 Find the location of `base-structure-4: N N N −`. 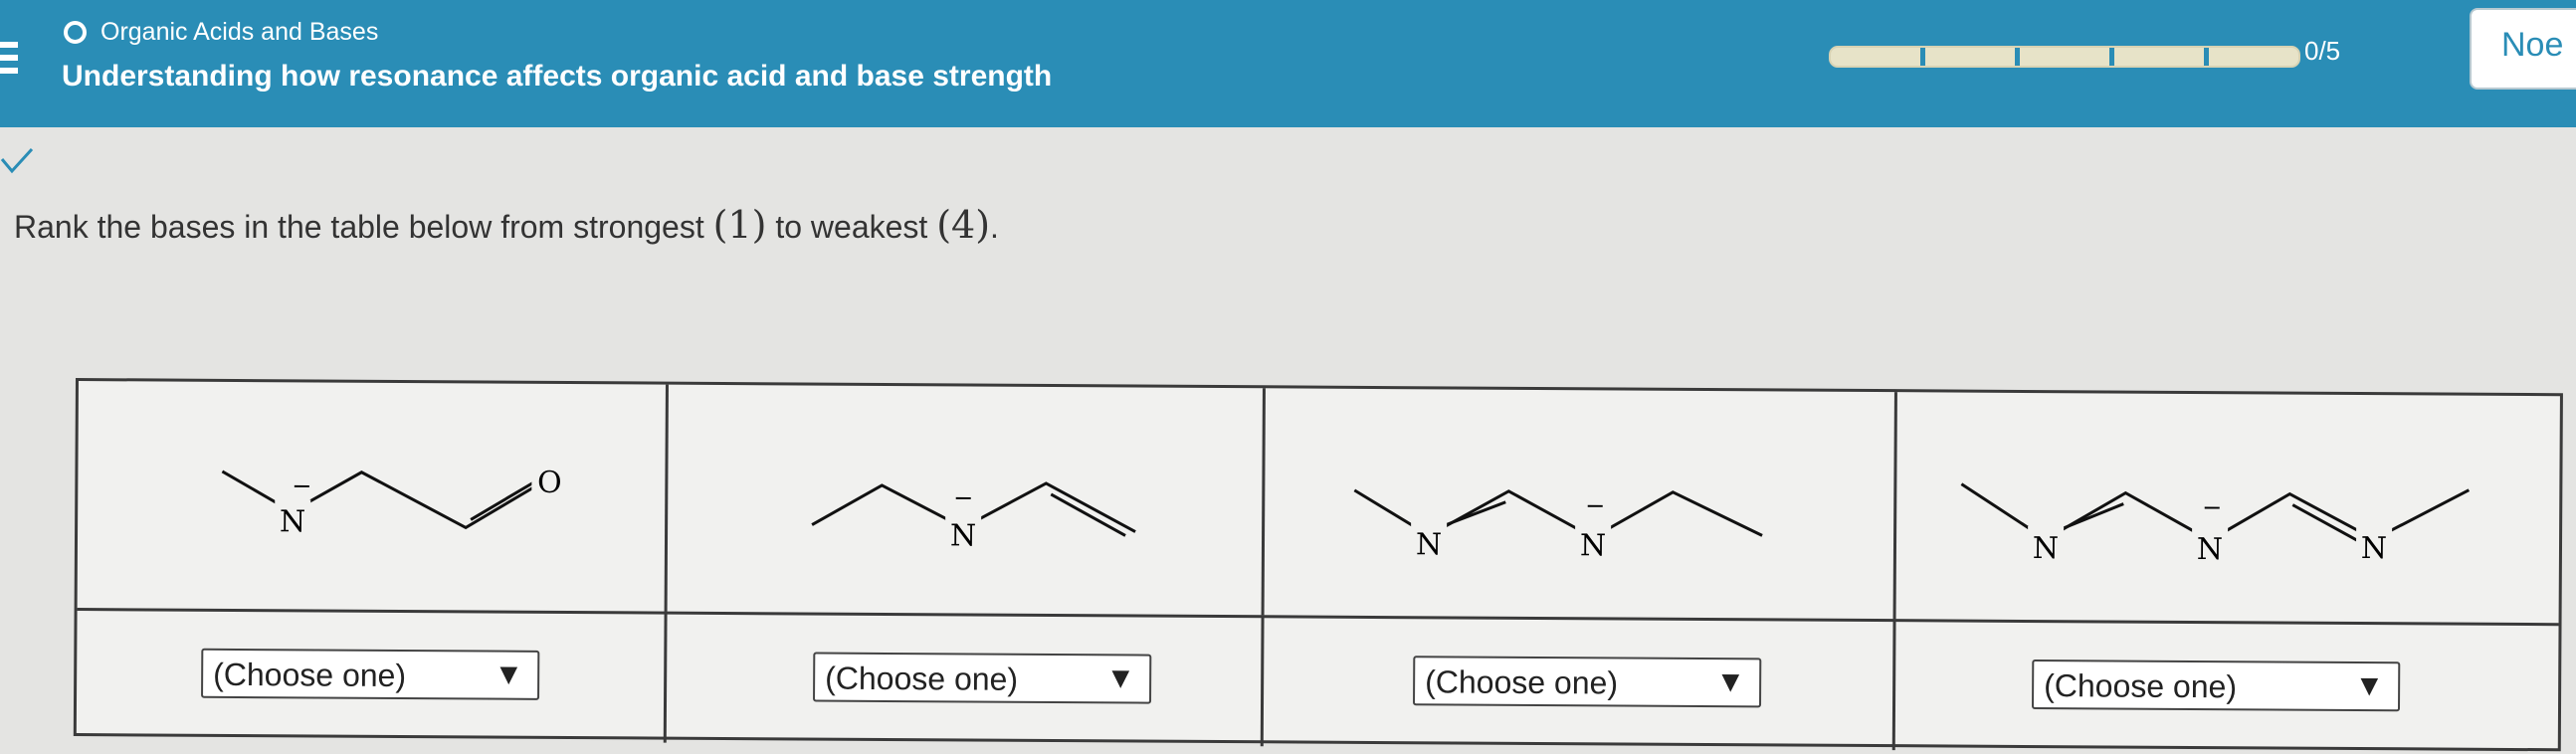

base-structure-4: N N N − is located at coordinates (2231, 508).